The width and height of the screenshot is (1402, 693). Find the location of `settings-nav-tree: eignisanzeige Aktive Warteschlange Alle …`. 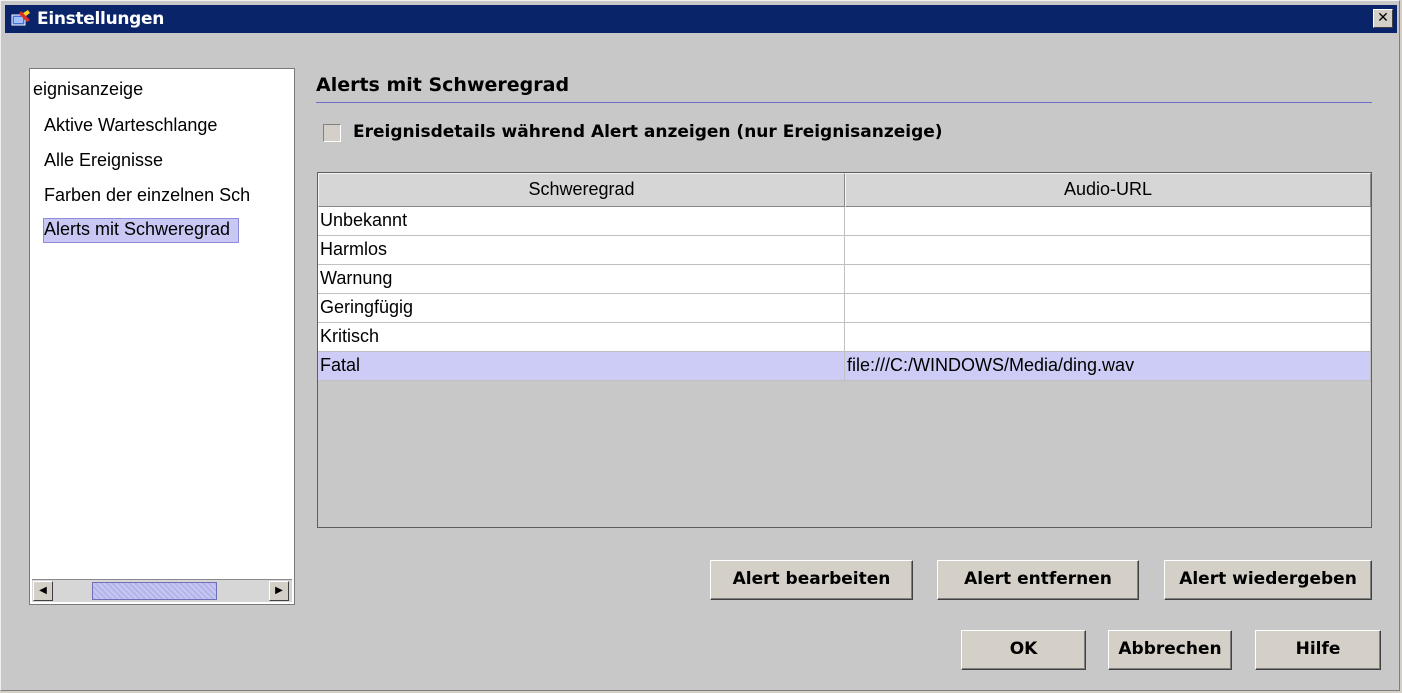

settings-nav-tree: eignisanzeige Aktive Warteschlange Alle … is located at coordinates (162, 336).